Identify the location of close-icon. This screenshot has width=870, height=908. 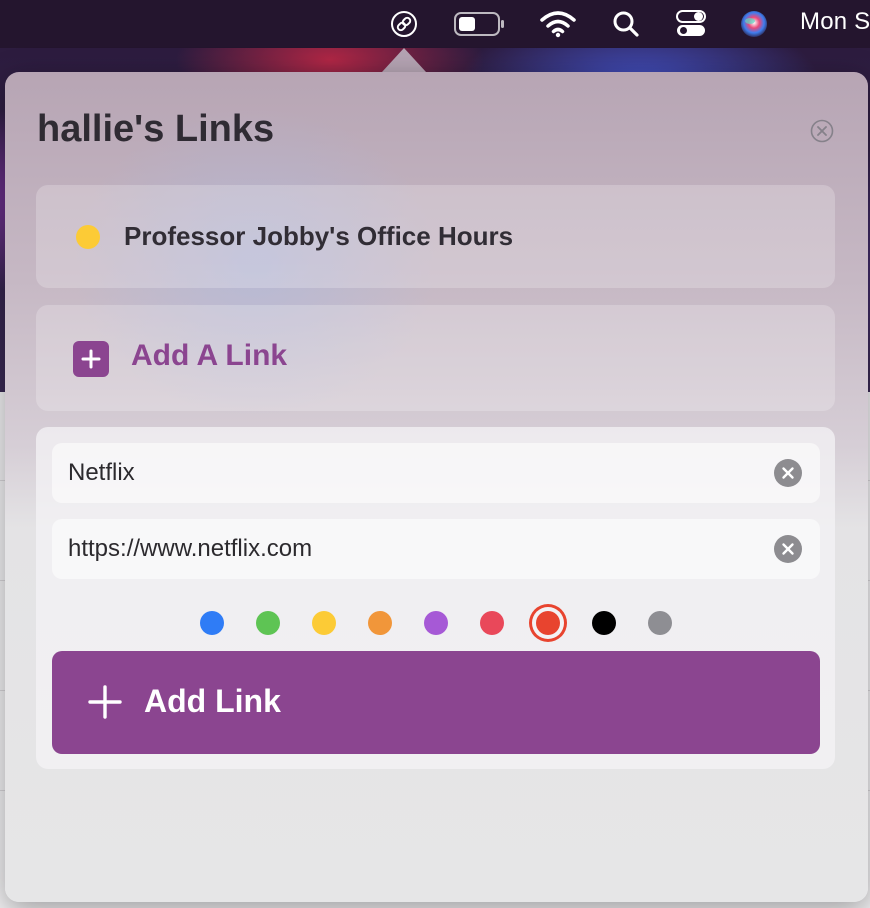
(822, 131).